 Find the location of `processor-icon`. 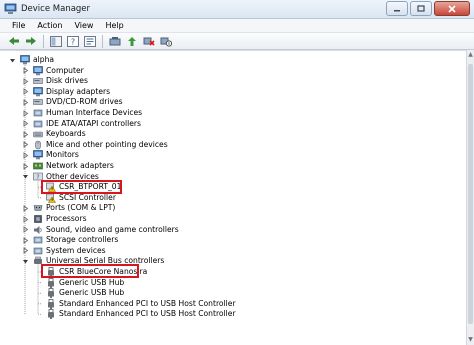

processor-icon is located at coordinates (38, 219).